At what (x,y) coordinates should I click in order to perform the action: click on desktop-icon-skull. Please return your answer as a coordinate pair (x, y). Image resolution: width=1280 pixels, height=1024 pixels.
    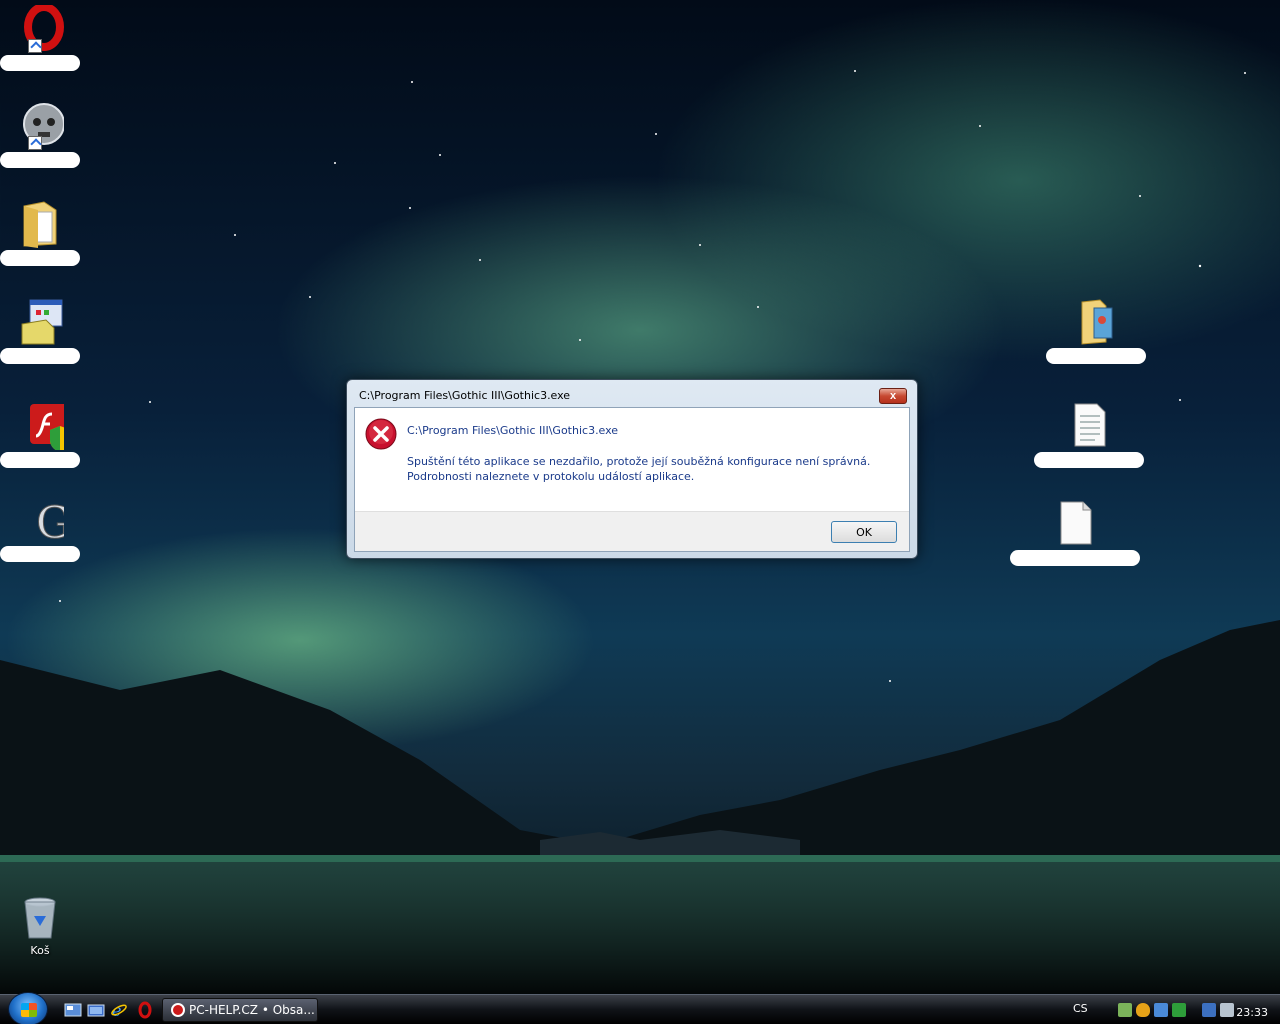
    Looking at the image, I should click on (40, 135).